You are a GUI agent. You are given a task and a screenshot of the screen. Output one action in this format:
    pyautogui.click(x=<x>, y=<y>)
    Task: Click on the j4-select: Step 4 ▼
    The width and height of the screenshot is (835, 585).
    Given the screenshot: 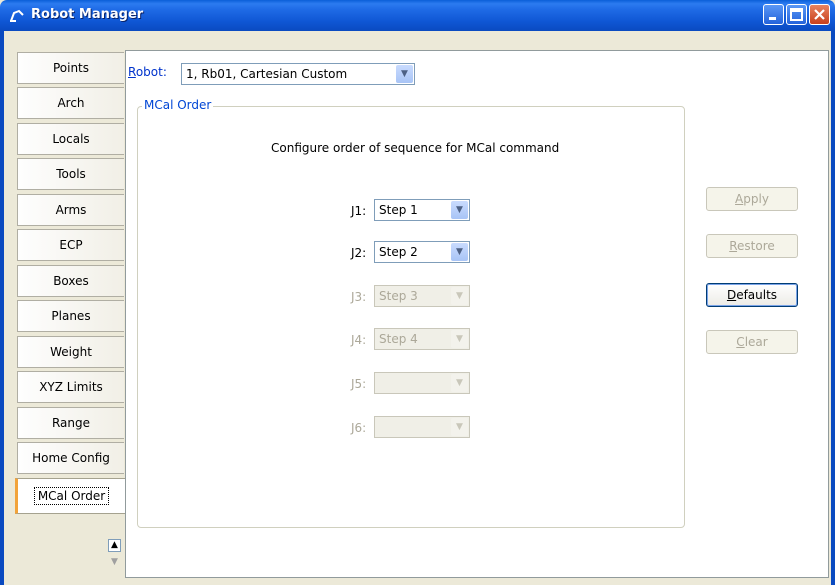 What is the action you would take?
    pyautogui.click(x=422, y=339)
    